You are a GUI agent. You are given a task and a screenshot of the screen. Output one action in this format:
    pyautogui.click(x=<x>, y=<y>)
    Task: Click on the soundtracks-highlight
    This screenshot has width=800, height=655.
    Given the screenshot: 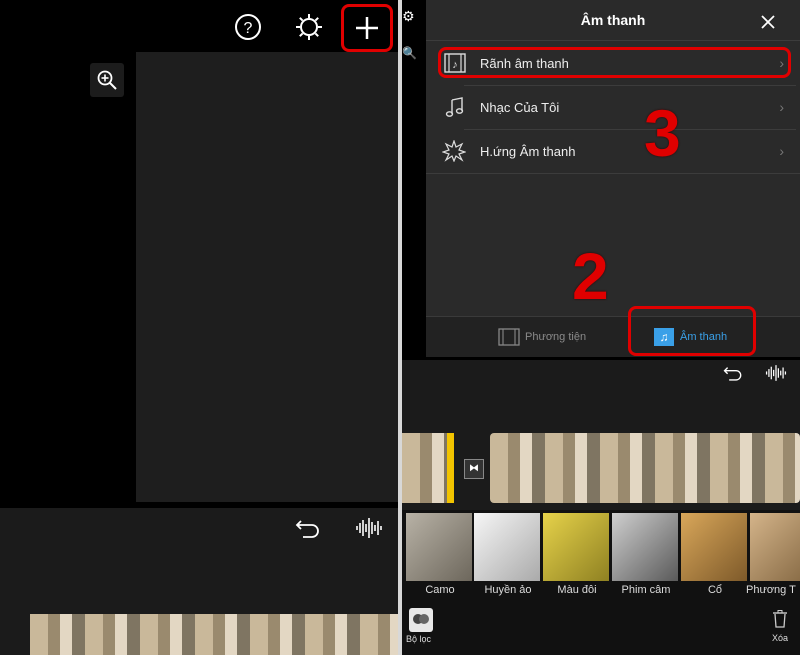 What is the action you would take?
    pyautogui.click(x=614, y=62)
    